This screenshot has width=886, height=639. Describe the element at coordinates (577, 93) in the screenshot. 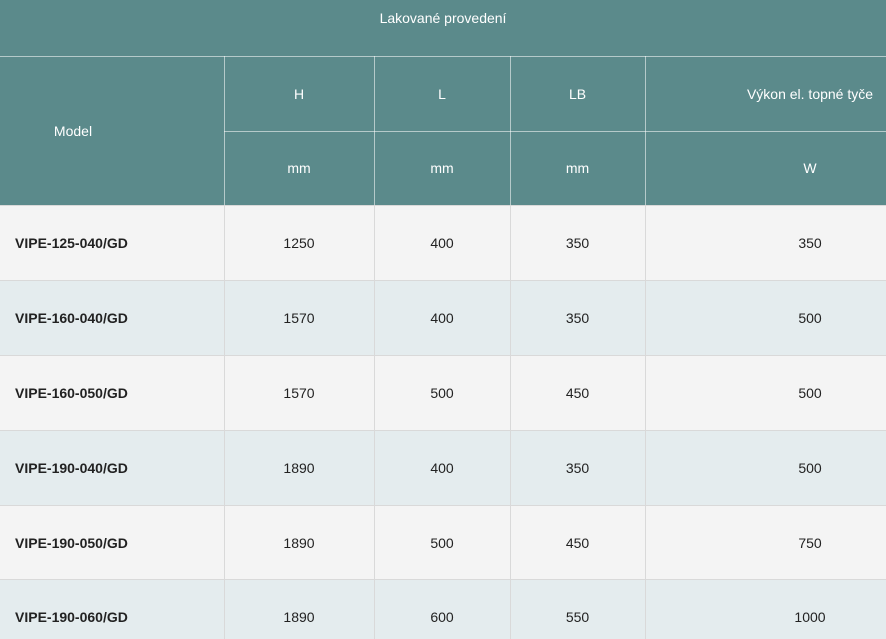

I see `header-lb: LB` at that location.